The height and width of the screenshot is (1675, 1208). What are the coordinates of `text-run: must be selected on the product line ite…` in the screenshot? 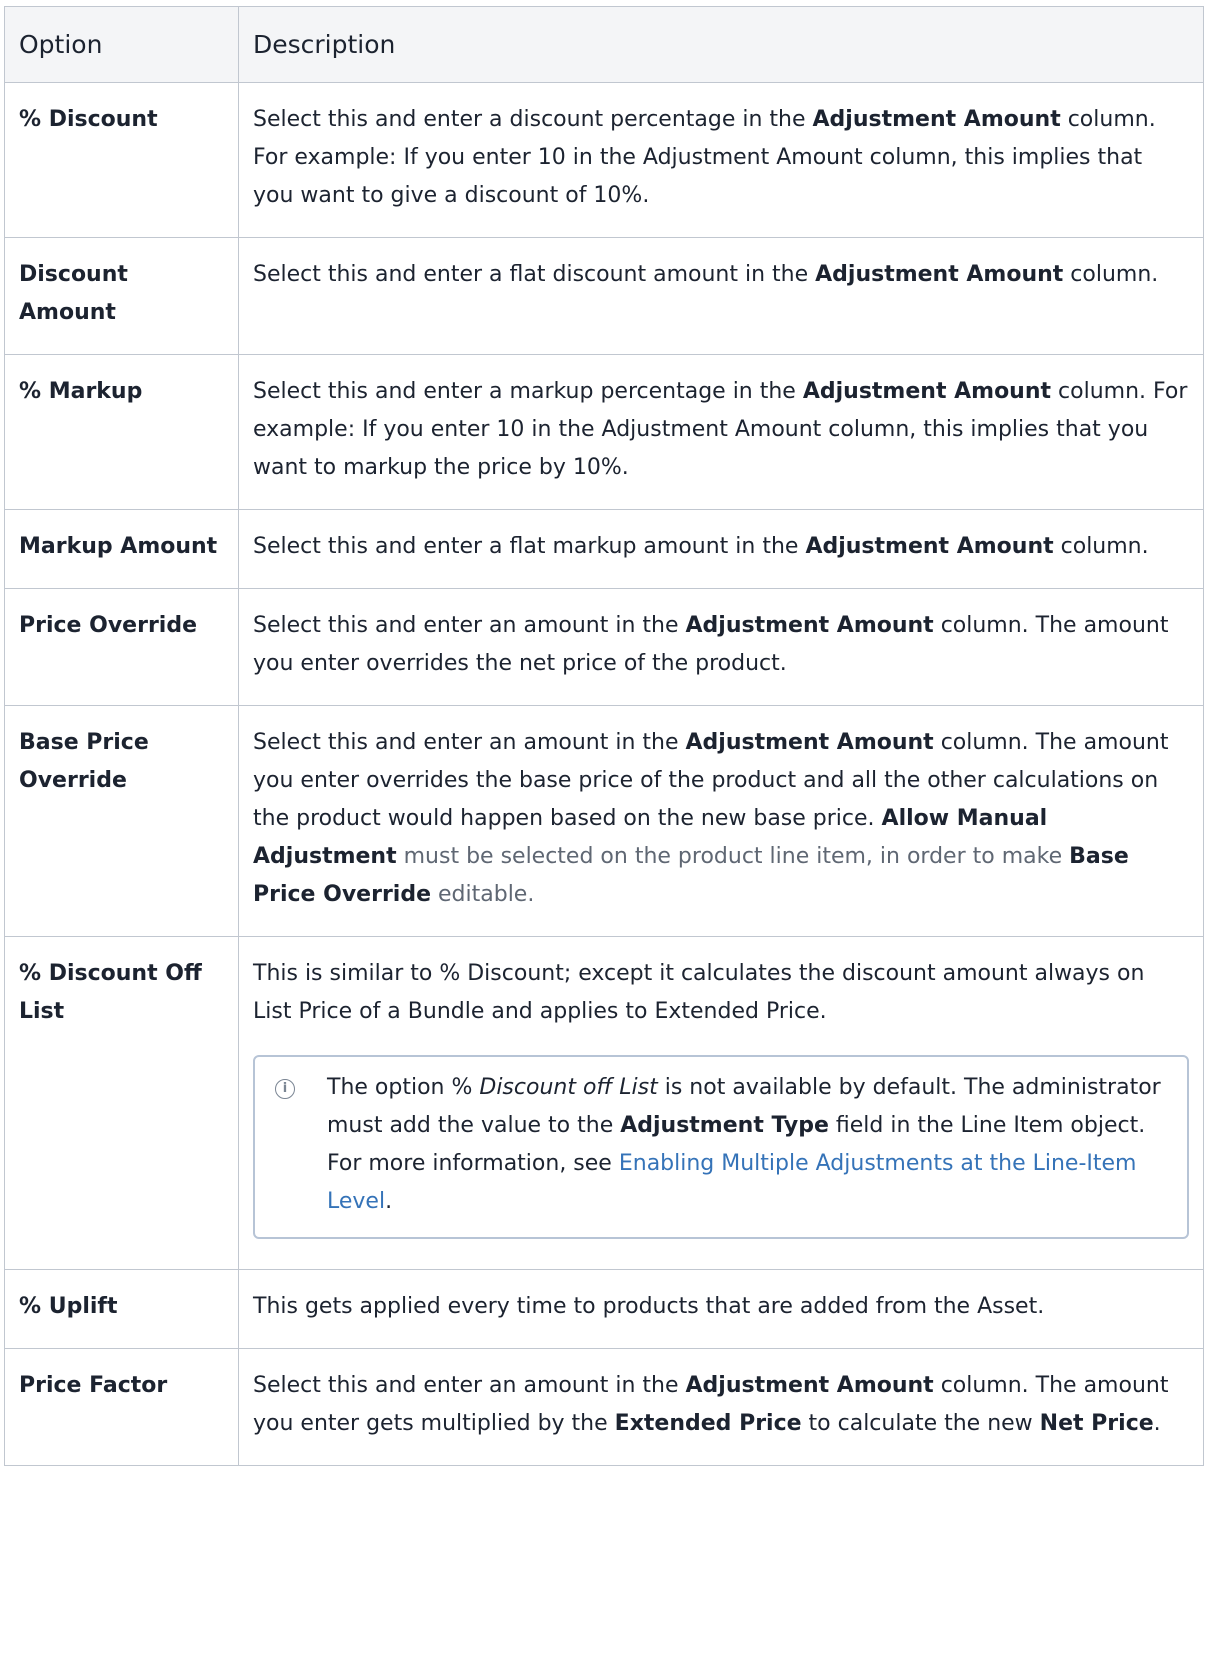 It's located at (733, 856).